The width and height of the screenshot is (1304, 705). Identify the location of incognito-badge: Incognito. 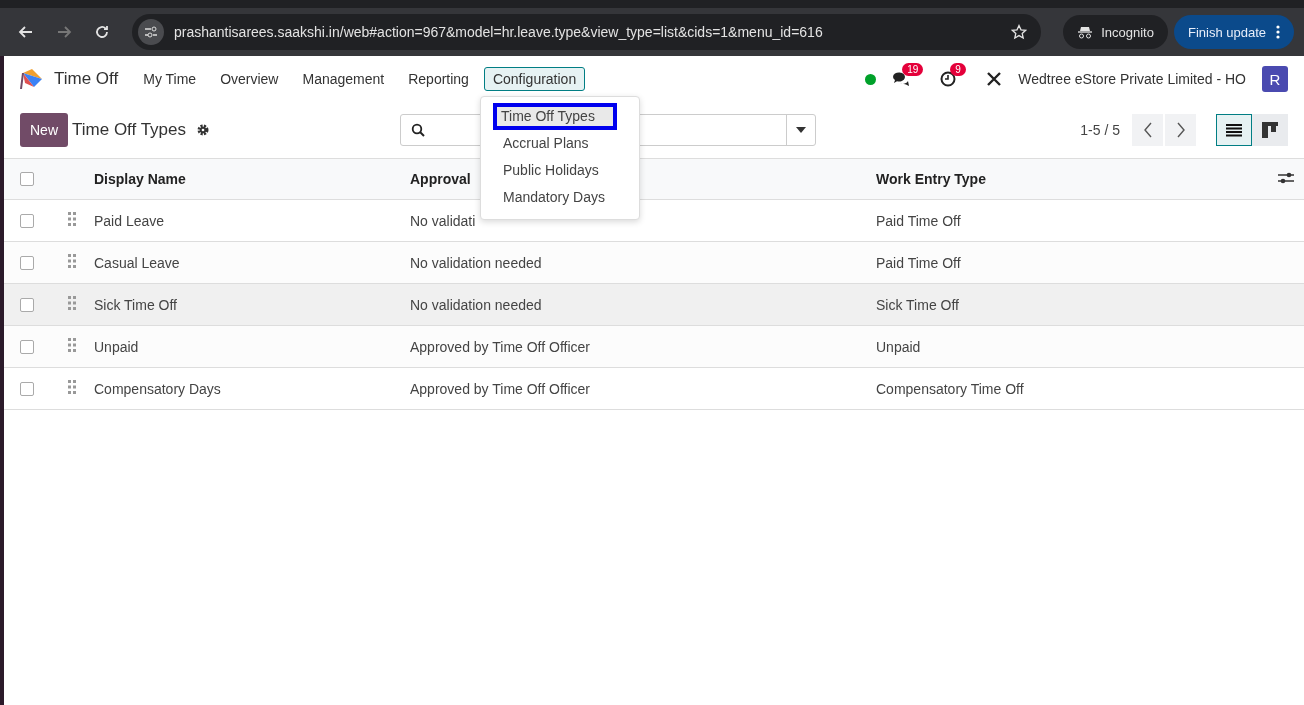
(1115, 32).